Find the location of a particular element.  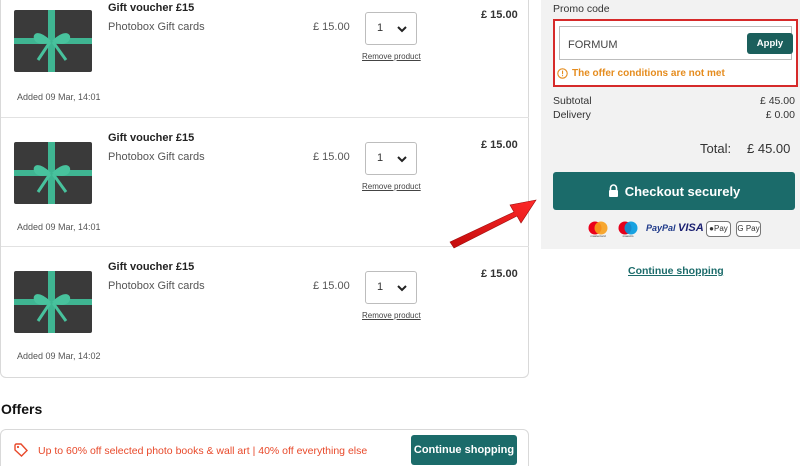

google-pay-icon: G Pay is located at coordinates (748, 229).